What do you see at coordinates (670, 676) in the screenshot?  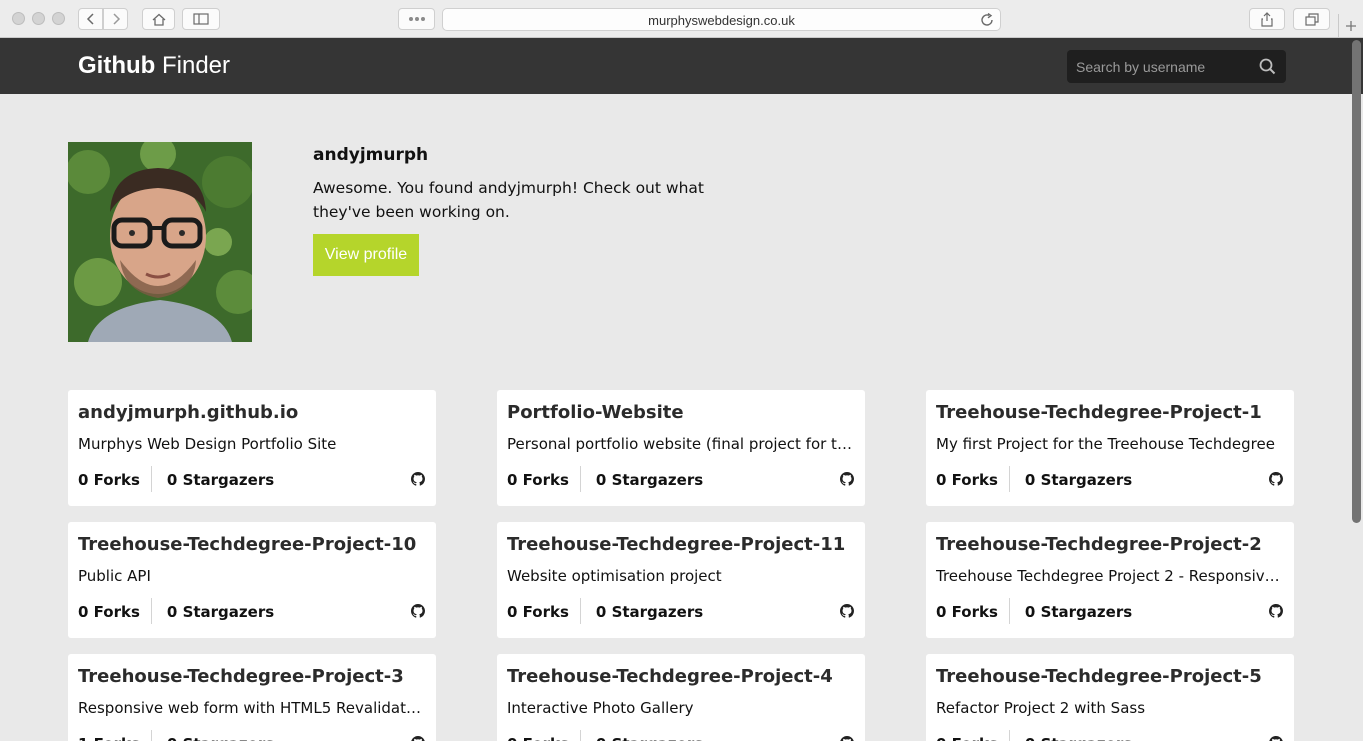 I see `repo-name: Treehouse-Techdegree-Project-4` at bounding box center [670, 676].